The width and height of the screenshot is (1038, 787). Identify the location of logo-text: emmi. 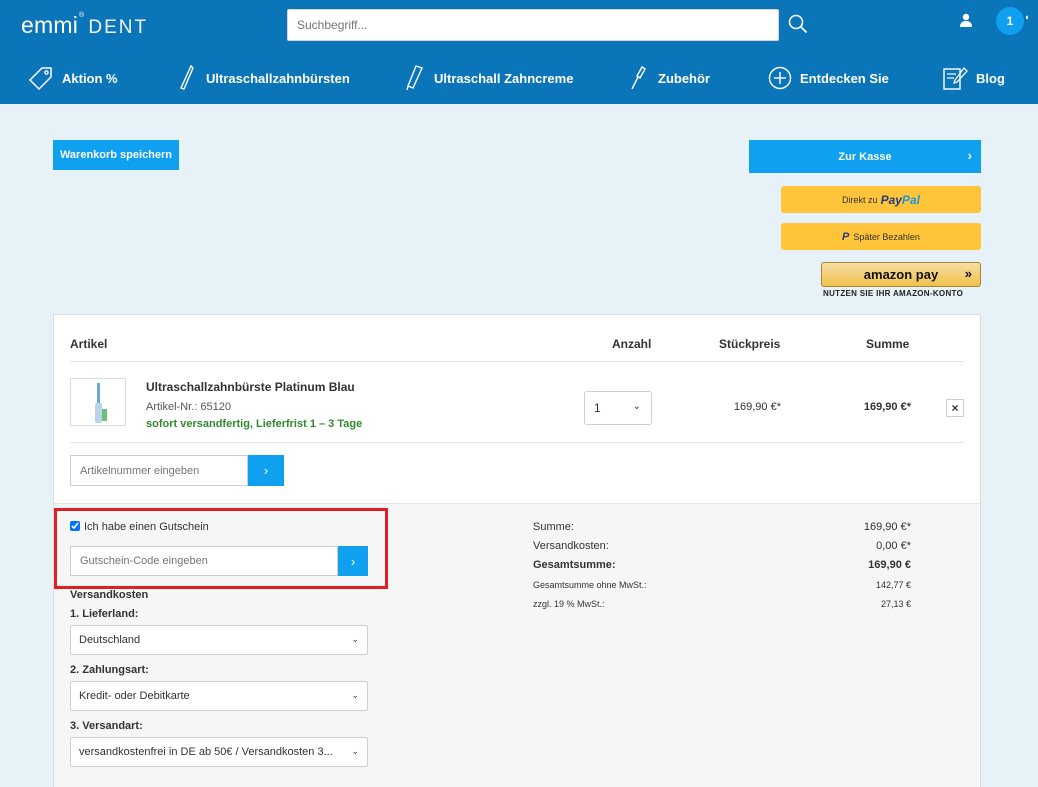
(50, 25).